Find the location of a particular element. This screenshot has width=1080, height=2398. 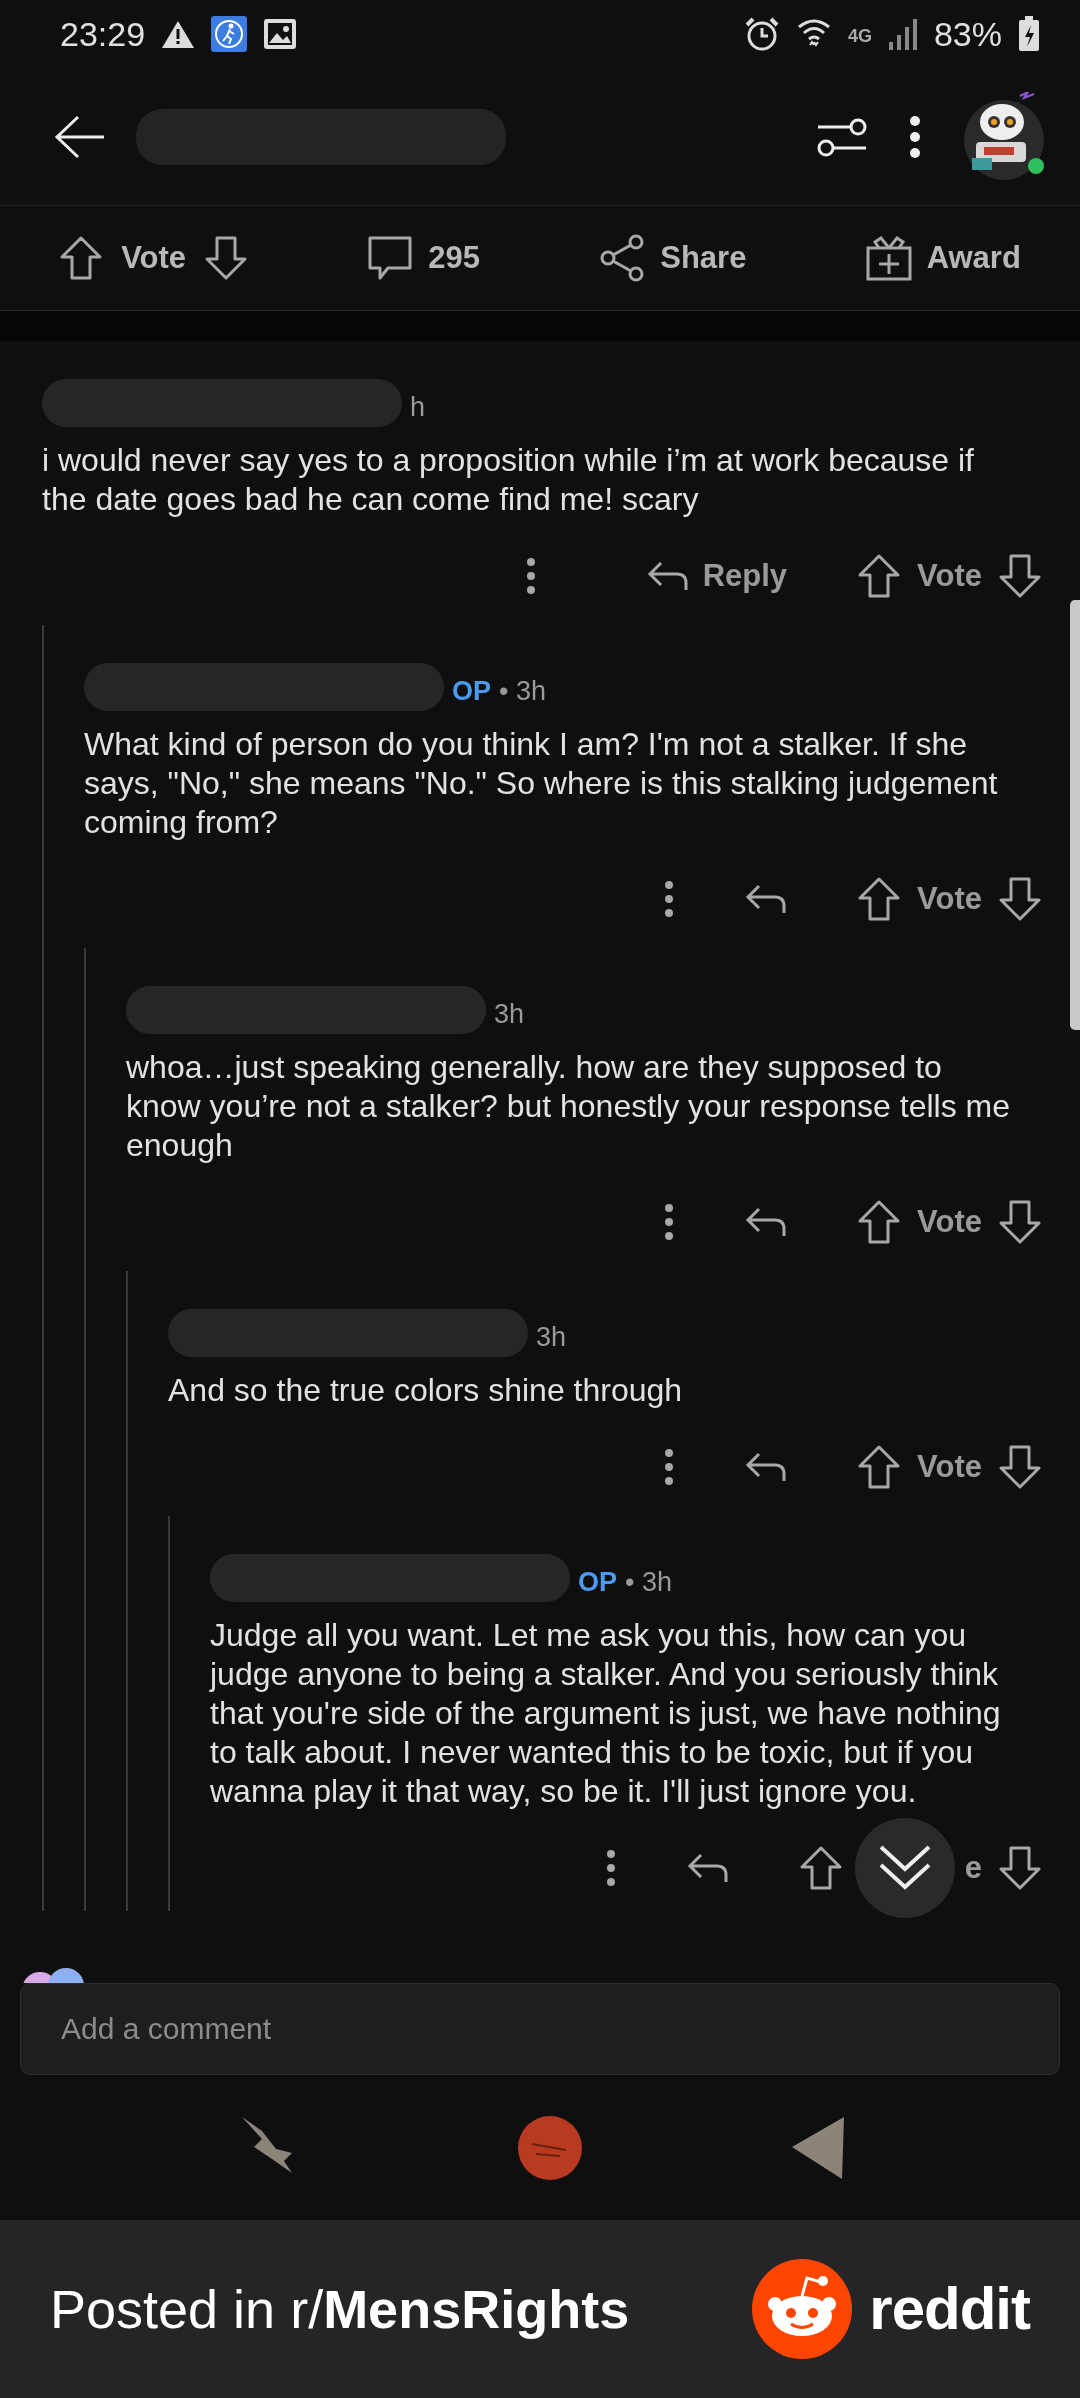

image-icon is located at coordinates (280, 34).